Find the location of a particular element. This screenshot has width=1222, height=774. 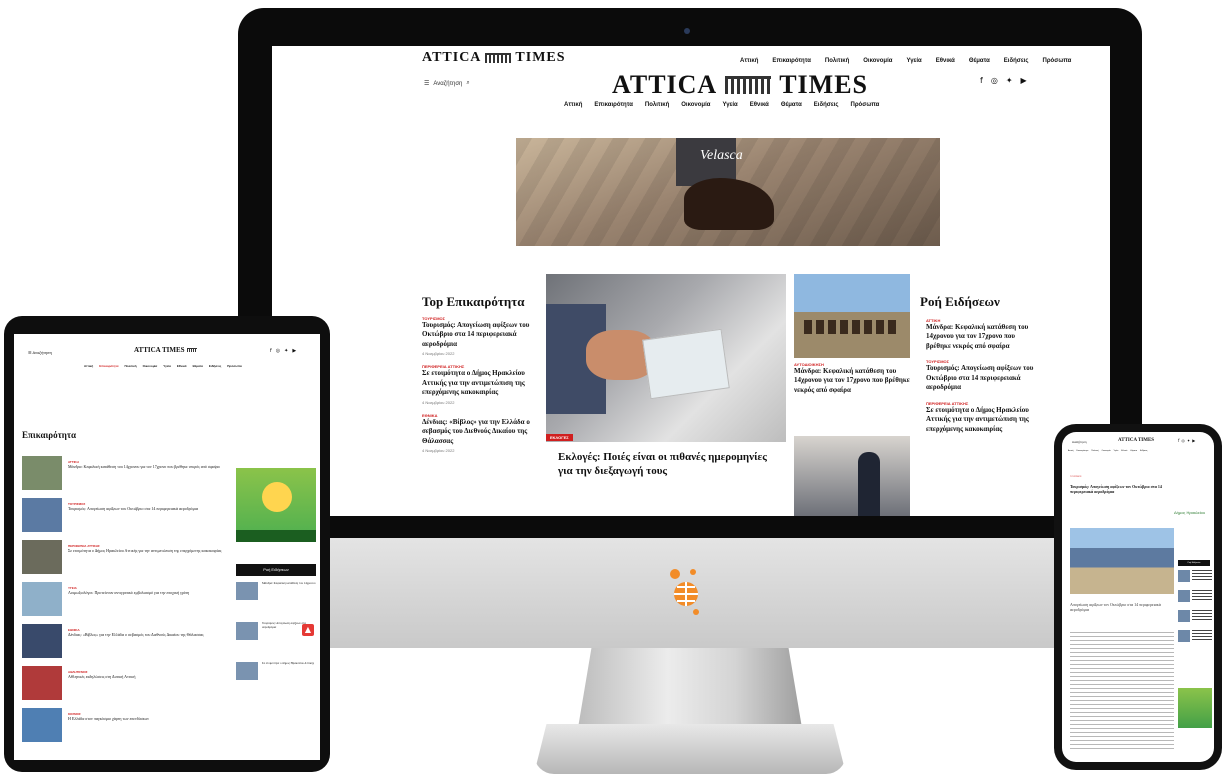

article-headline: Μάνδρα: Κεφαλική κατάθεση του 14χρονου is located at coordinates (289, 601).